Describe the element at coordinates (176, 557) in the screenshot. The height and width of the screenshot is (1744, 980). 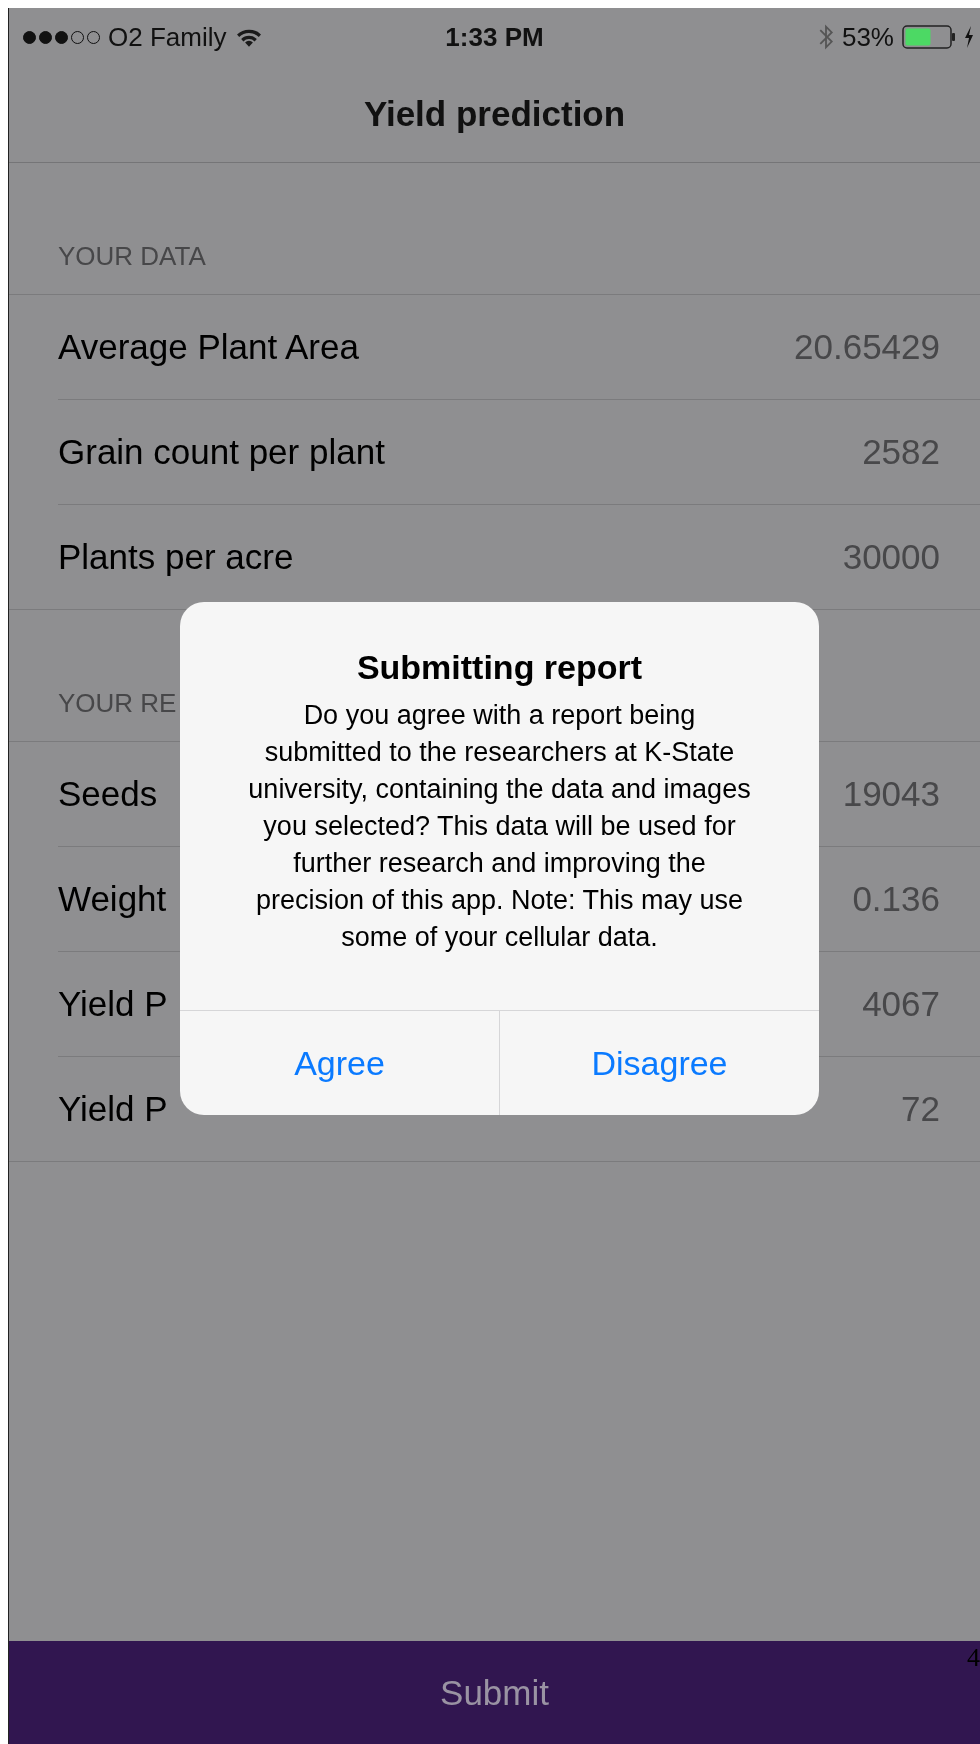
I see `row-label: Plants per acre` at that location.